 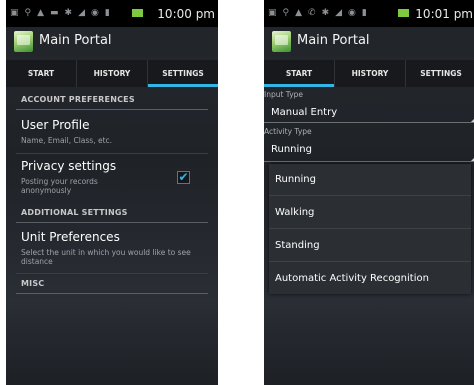 What do you see at coordinates (370, 279) in the screenshot?
I see `dropdown-option-automatic: Automatic Activity Recognition` at bounding box center [370, 279].